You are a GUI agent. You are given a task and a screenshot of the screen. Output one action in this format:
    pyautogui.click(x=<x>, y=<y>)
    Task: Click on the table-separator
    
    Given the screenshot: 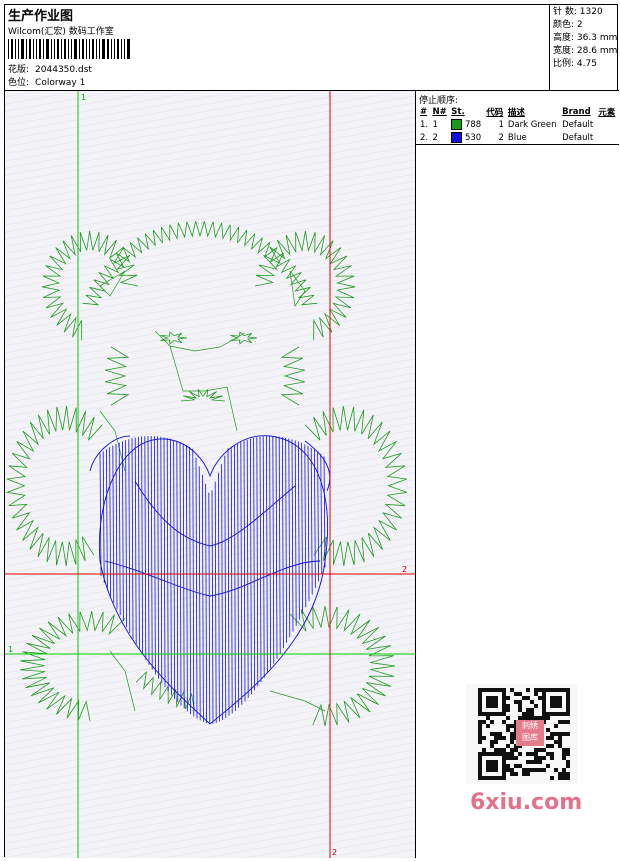 What is the action you would take?
    pyautogui.click(x=517, y=144)
    